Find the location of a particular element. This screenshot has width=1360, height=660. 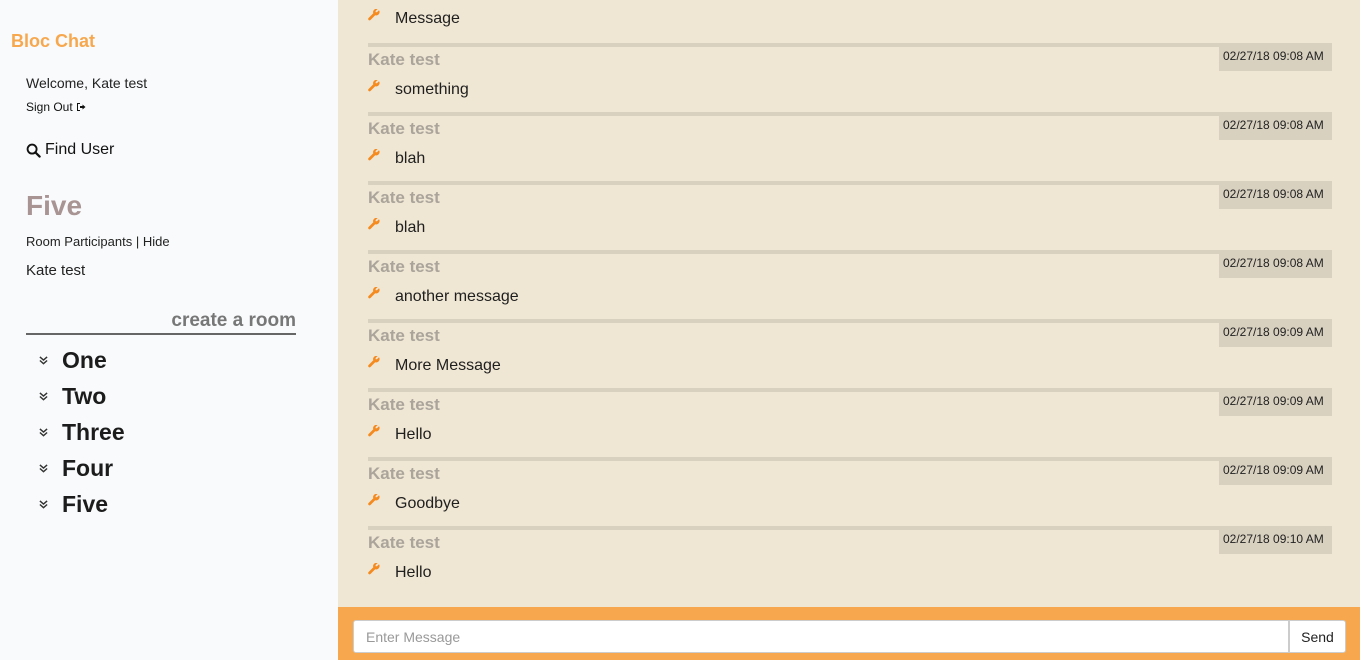

room-item-four: Four is located at coordinates (80, 468).